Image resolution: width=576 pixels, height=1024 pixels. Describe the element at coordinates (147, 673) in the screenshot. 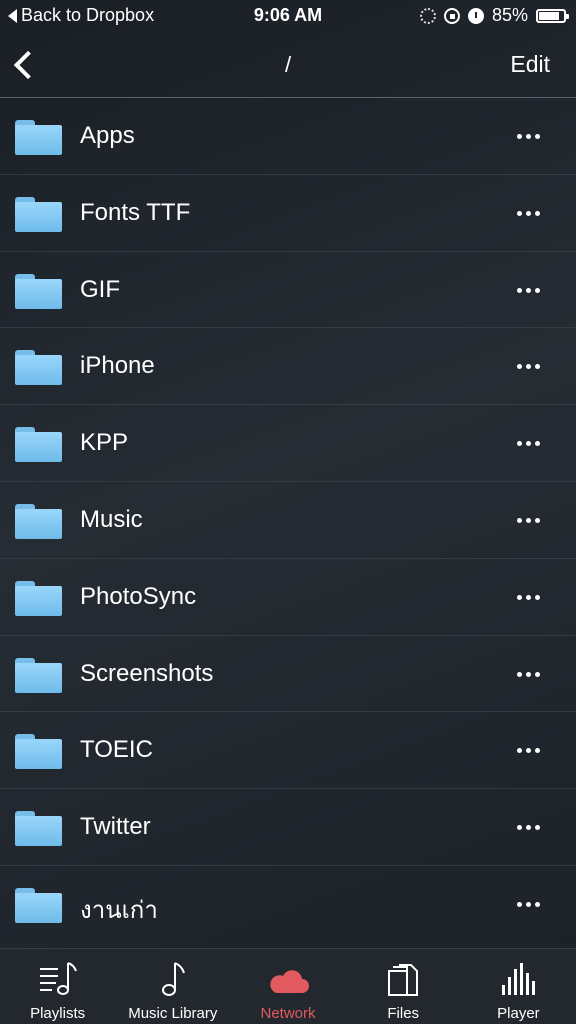

I see `list-item-label: Screenshots` at that location.